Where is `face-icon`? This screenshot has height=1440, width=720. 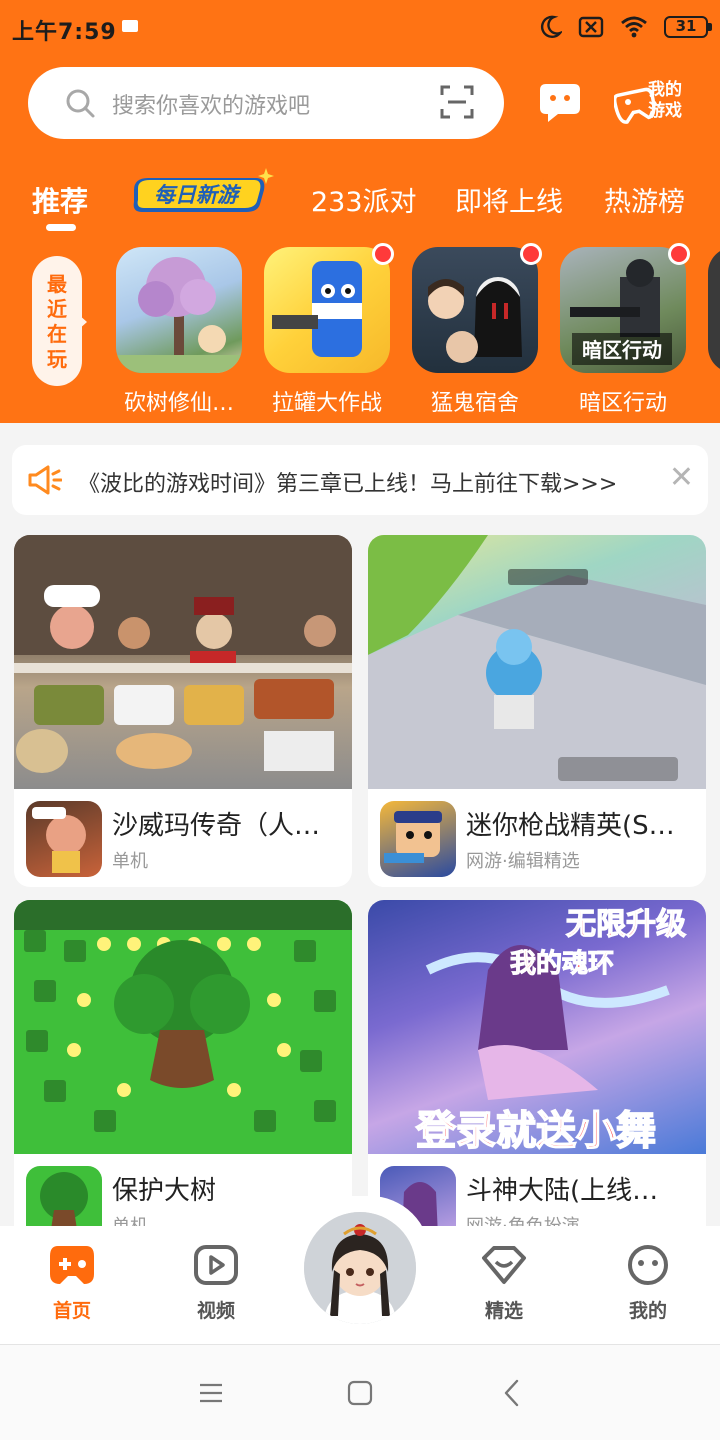 face-icon is located at coordinates (648, 1265).